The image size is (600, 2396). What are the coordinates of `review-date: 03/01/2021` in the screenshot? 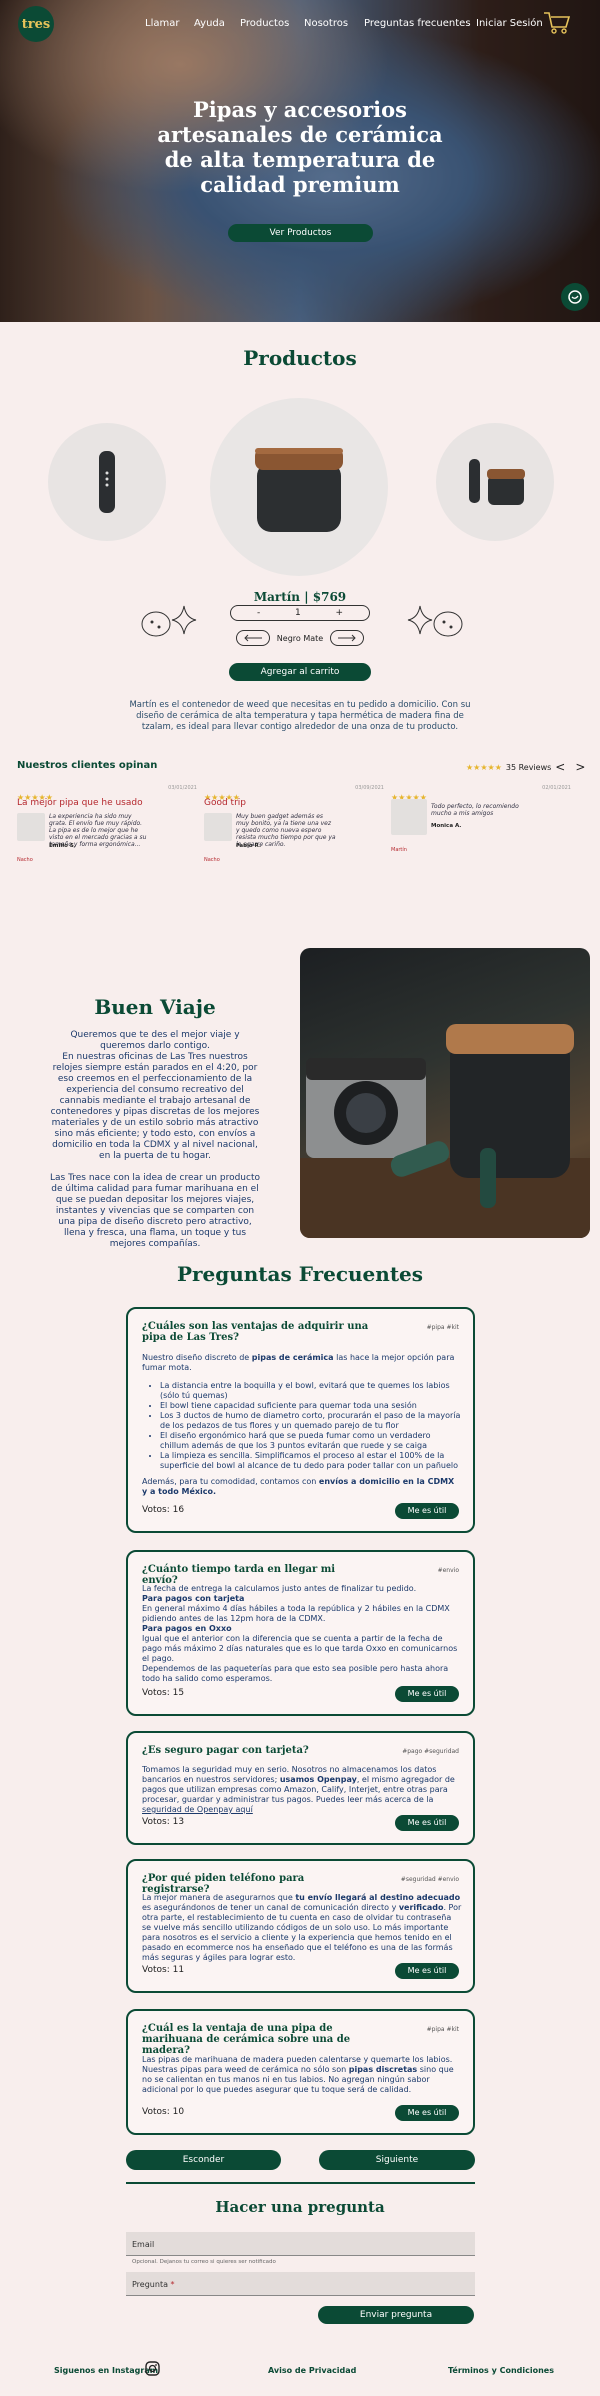 It's located at (182, 788).